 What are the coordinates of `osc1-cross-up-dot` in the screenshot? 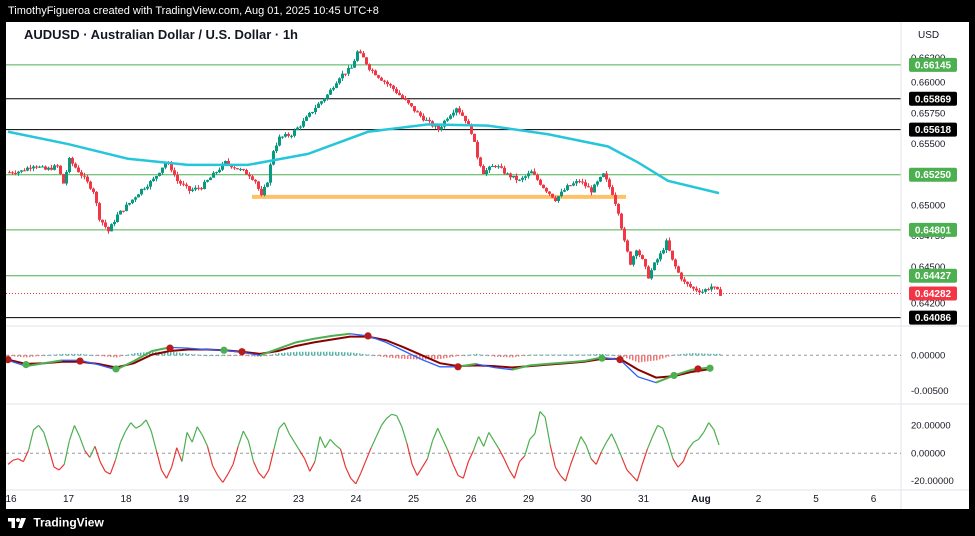 It's located at (602, 358).